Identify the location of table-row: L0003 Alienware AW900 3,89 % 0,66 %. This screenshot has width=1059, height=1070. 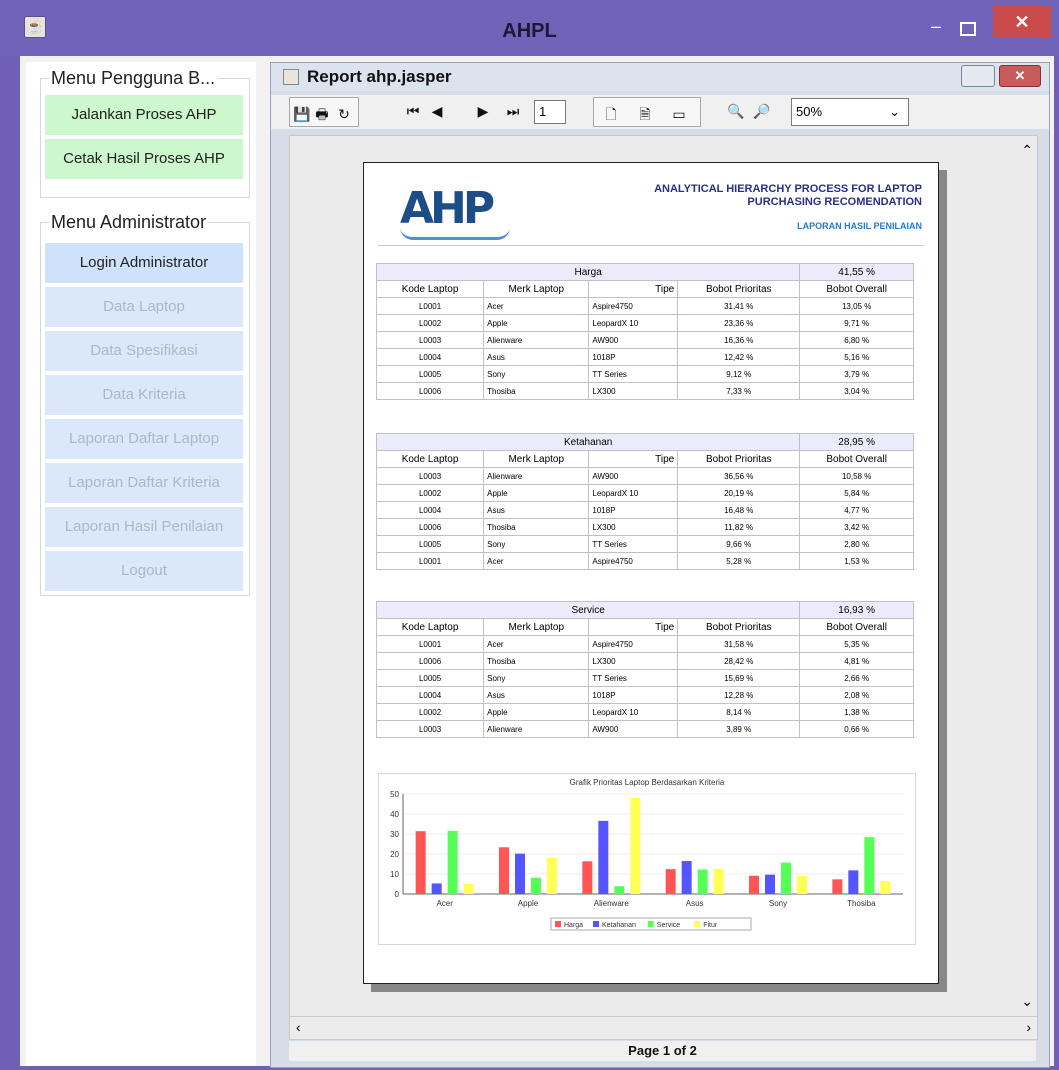
(644, 729).